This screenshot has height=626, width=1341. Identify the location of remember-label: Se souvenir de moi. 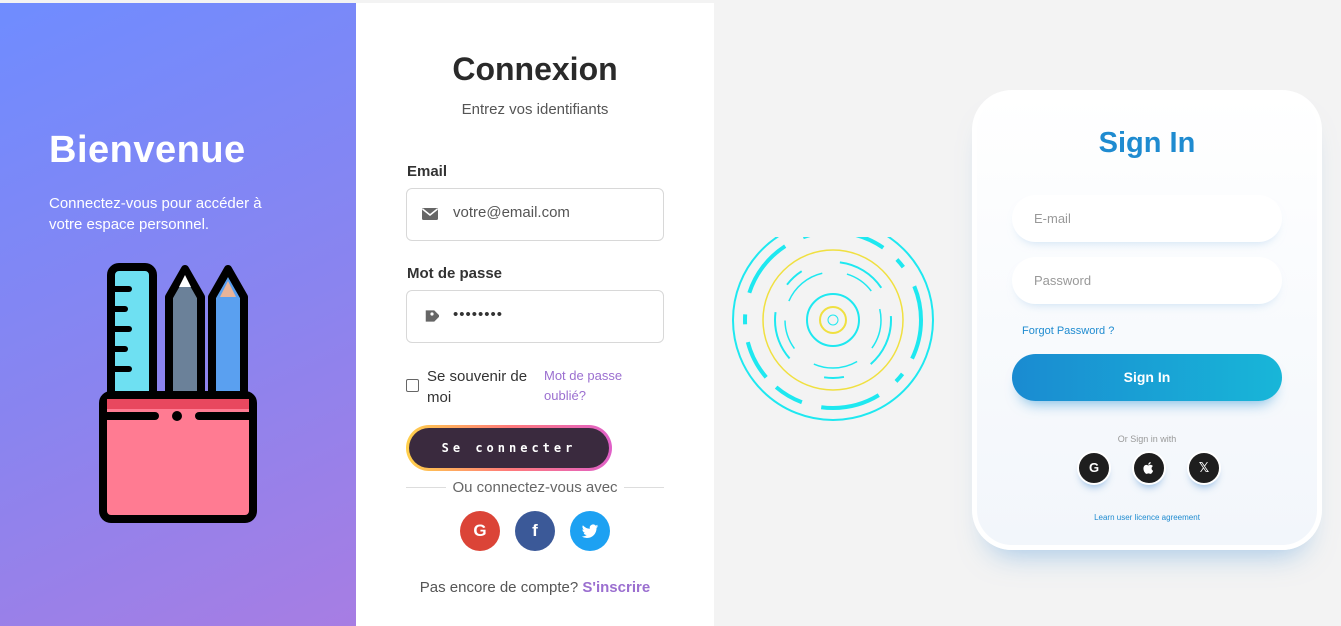
(477, 387).